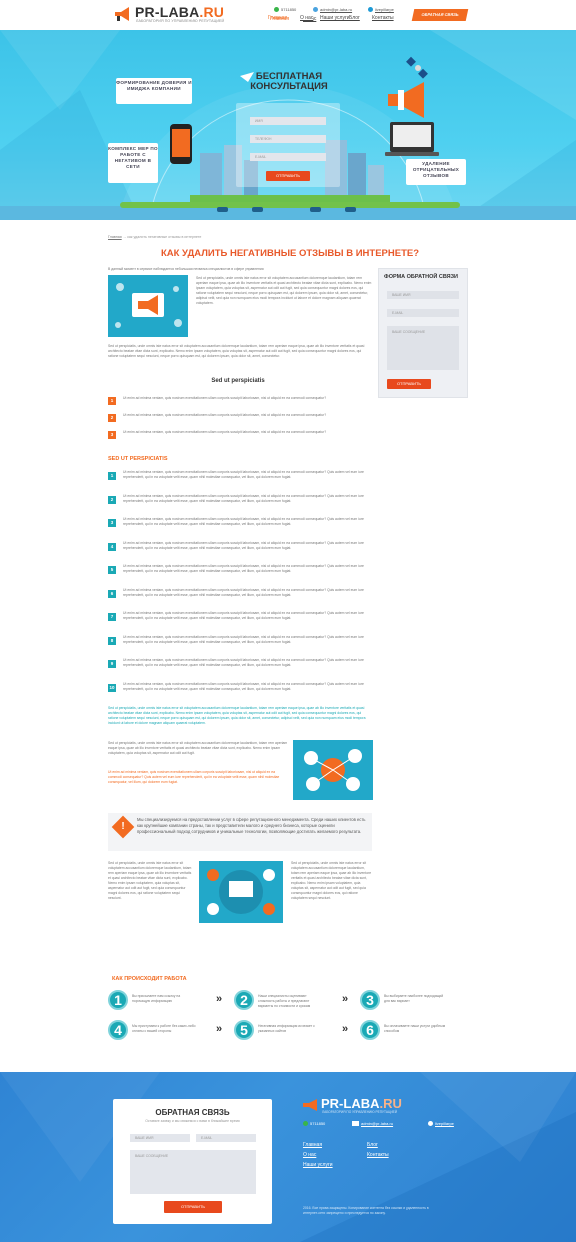  Describe the element at coordinates (354, 18) in the screenshot. I see `nav-blog-link: Блог` at that location.